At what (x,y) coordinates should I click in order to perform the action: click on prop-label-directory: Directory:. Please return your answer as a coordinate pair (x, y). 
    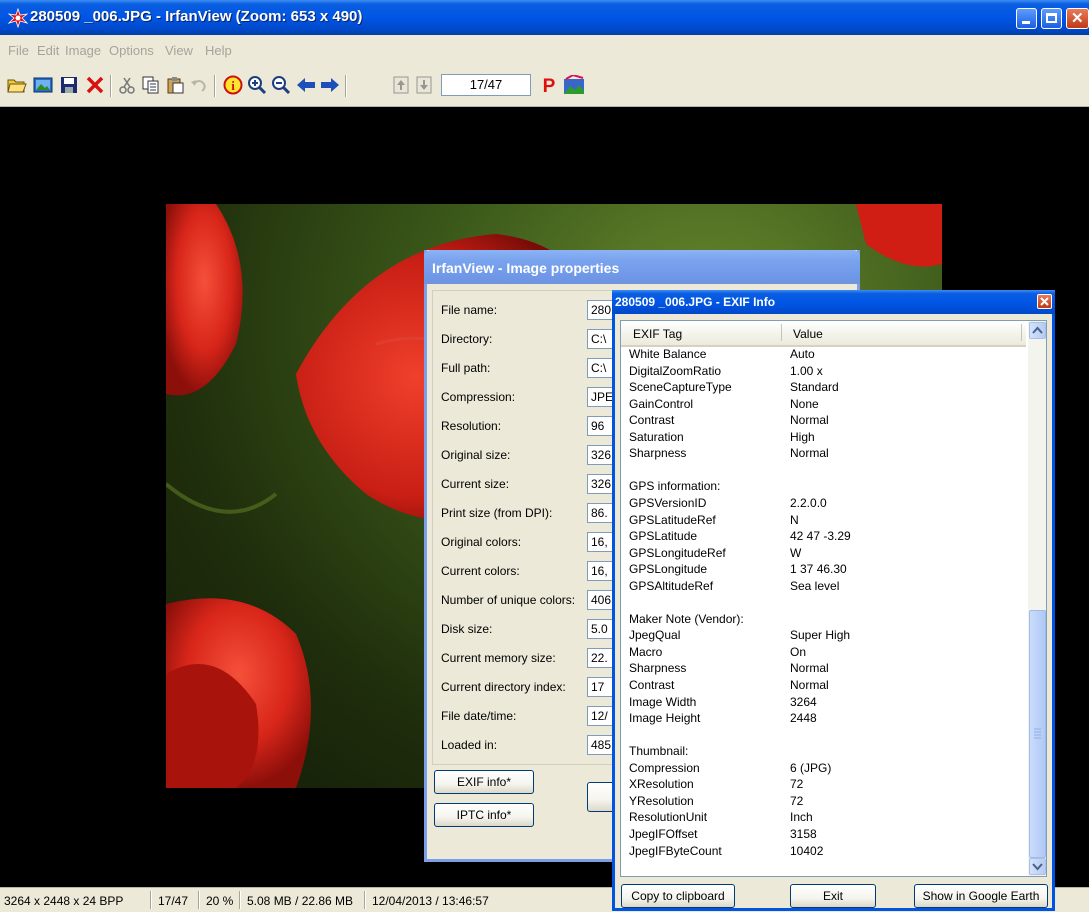
    Looking at the image, I should click on (467, 339).